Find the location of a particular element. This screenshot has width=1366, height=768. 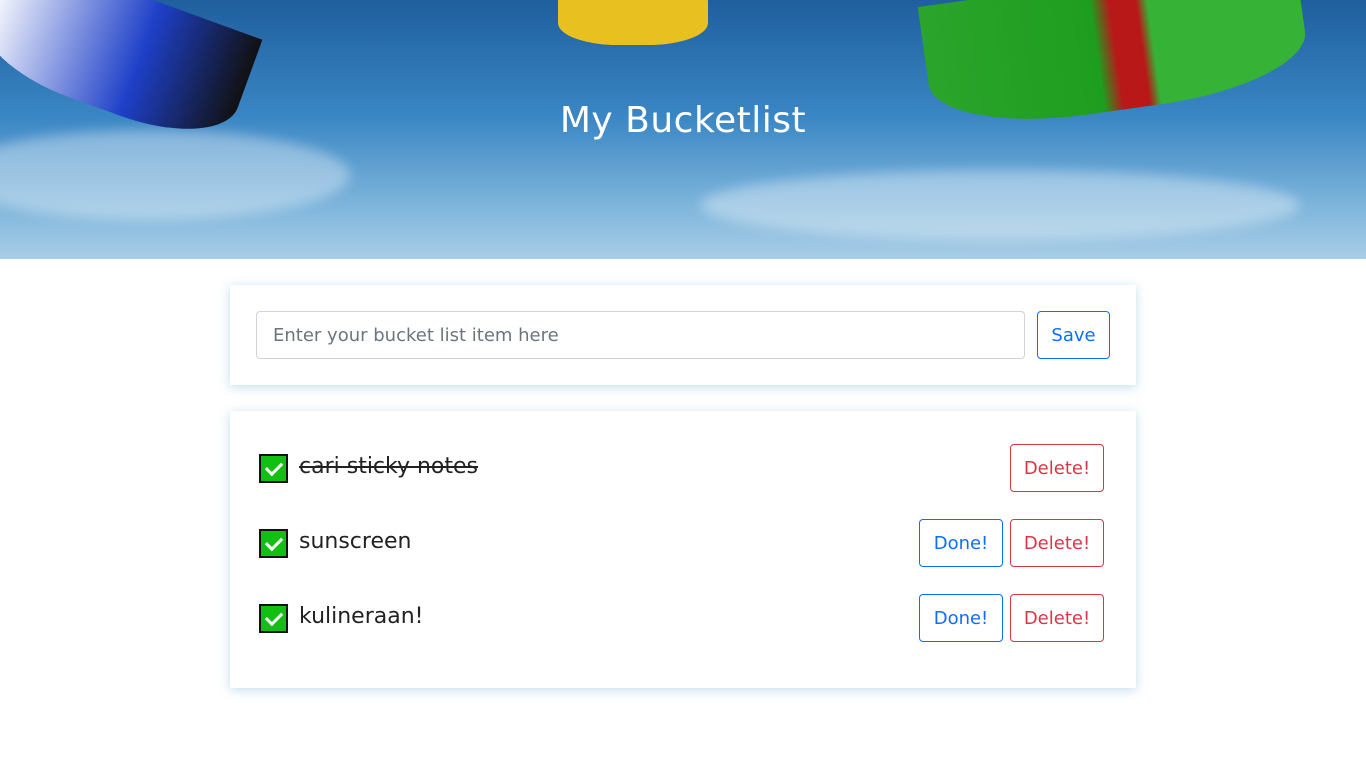

add-item-form: Save is located at coordinates (683, 335).